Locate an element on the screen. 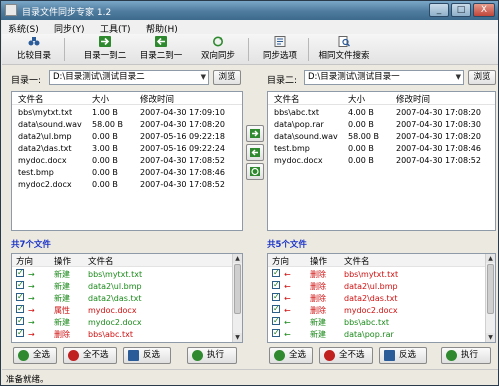 Image resolution: width=499 pixels, height=386 pixels. op-row: → 删除 bbs\abc.txt is located at coordinates (127, 334).